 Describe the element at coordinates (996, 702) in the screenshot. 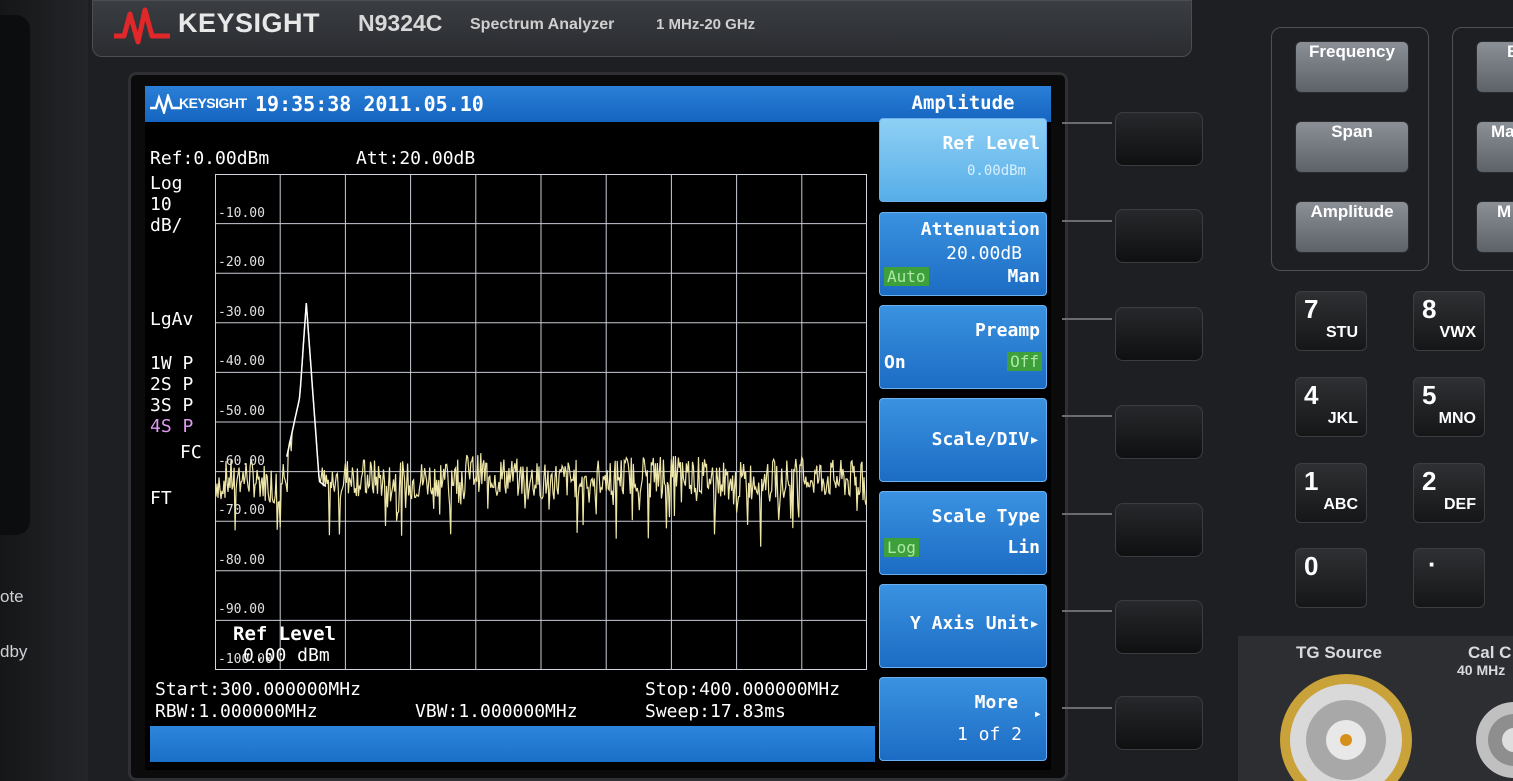

I see `softkey-more-title: More` at that location.